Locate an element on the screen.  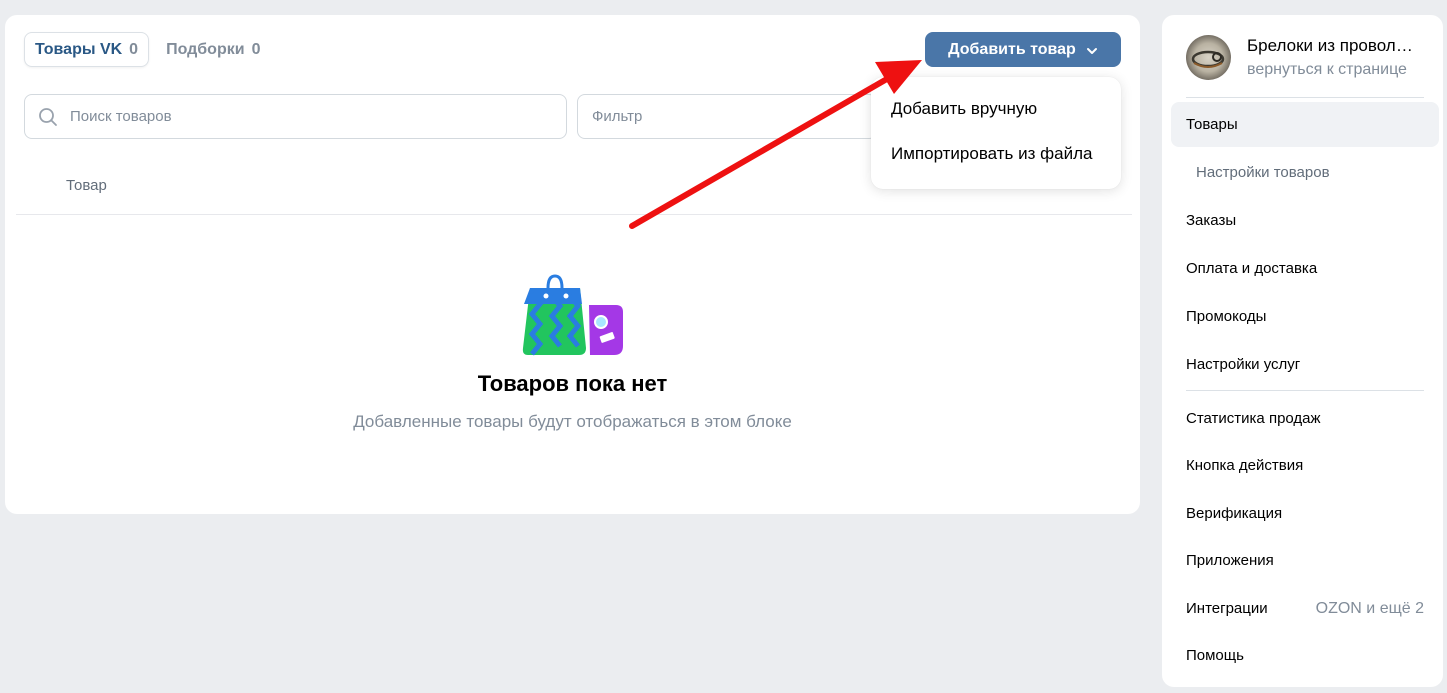
divider is located at coordinates (574, 214).